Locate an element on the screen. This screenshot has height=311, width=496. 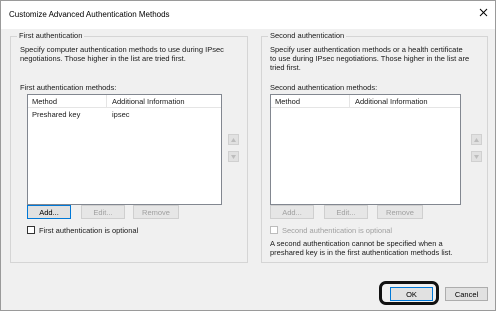
close-button is located at coordinates (483, 12).